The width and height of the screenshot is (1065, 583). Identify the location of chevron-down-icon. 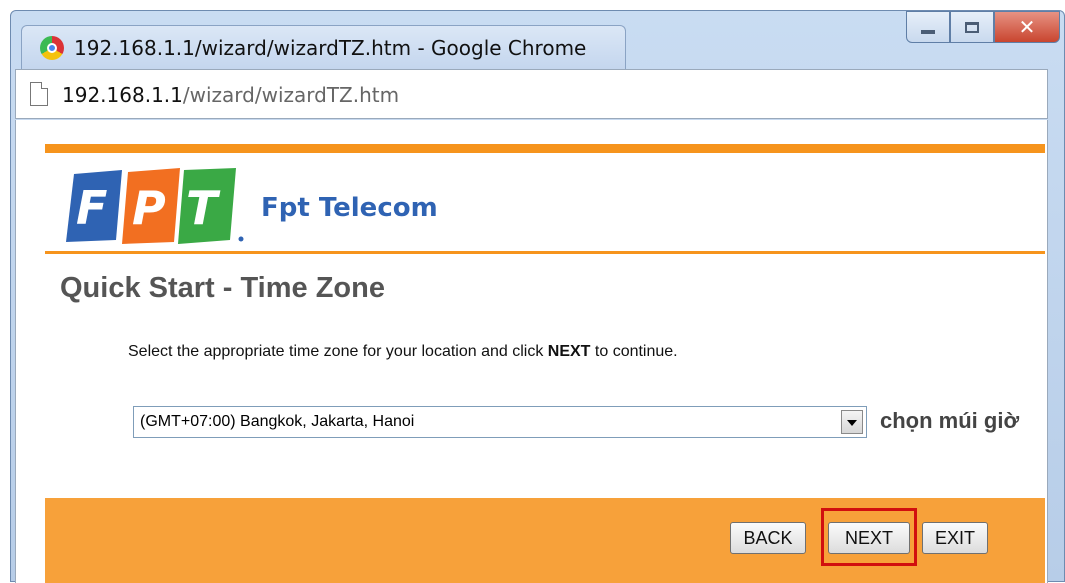
(852, 422).